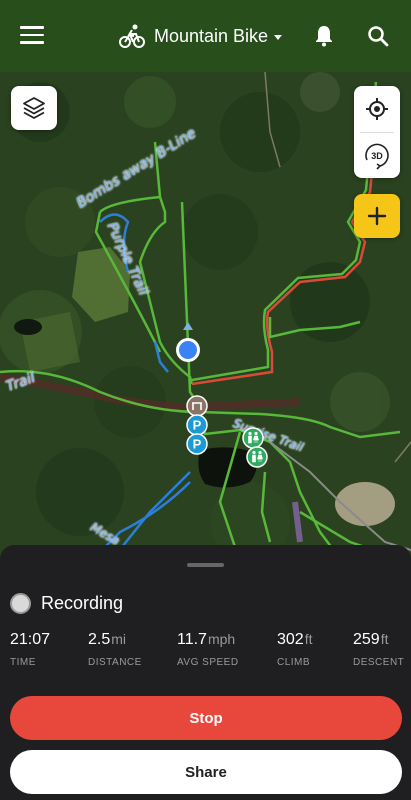 The image size is (411, 800). What do you see at coordinates (294, 662) in the screenshot?
I see `stat-label: CLIMB` at bounding box center [294, 662].